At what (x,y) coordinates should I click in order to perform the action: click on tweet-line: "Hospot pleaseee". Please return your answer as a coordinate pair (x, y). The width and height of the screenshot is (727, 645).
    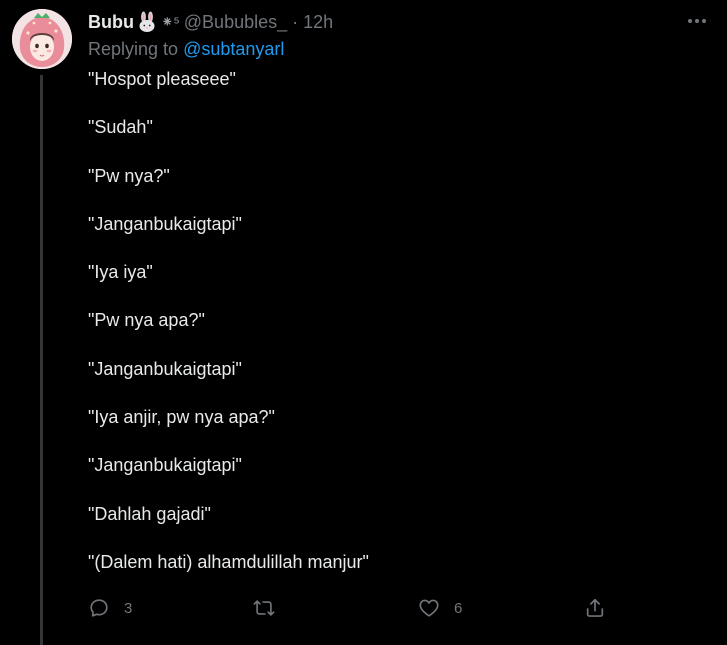
    Looking at the image, I should click on (162, 79).